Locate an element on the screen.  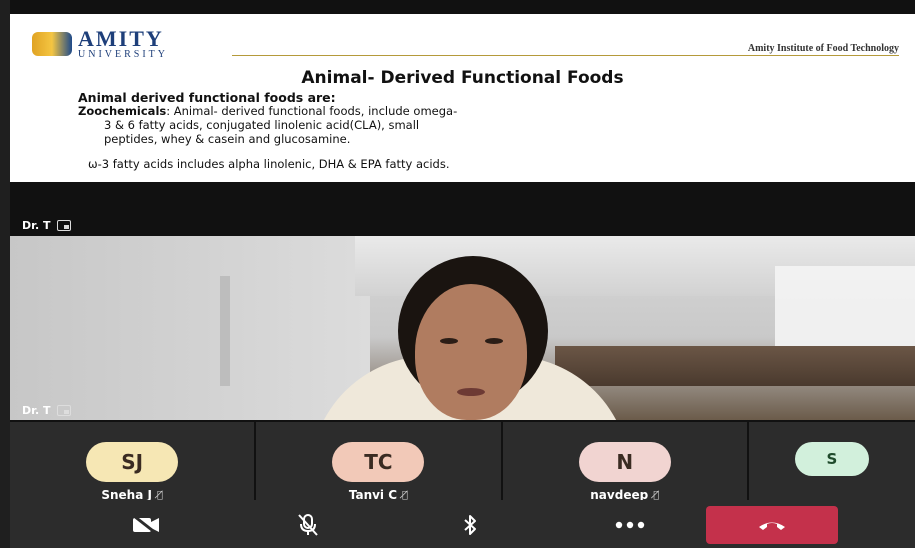
camera-off-icon is located at coordinates (146, 525).